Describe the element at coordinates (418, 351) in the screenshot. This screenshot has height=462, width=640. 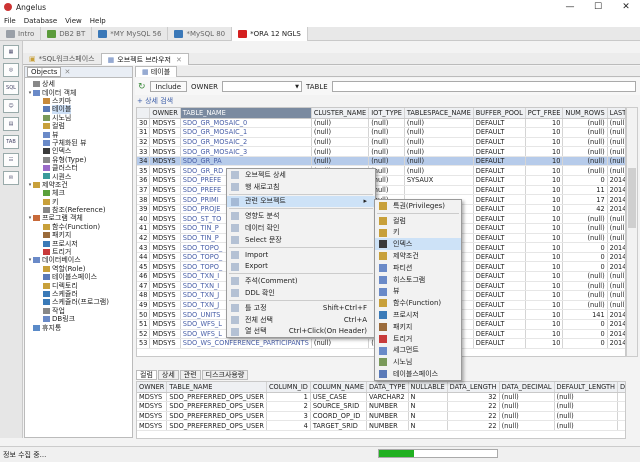
I see `submenu-item: 세그먼트` at that location.